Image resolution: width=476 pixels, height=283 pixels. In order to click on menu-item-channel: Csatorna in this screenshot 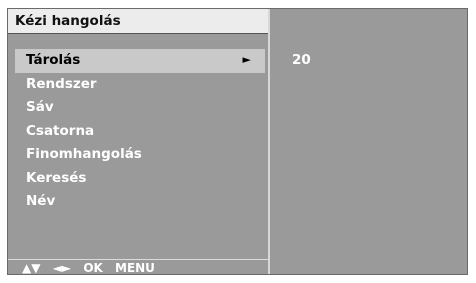, I will do `click(138, 132)`.